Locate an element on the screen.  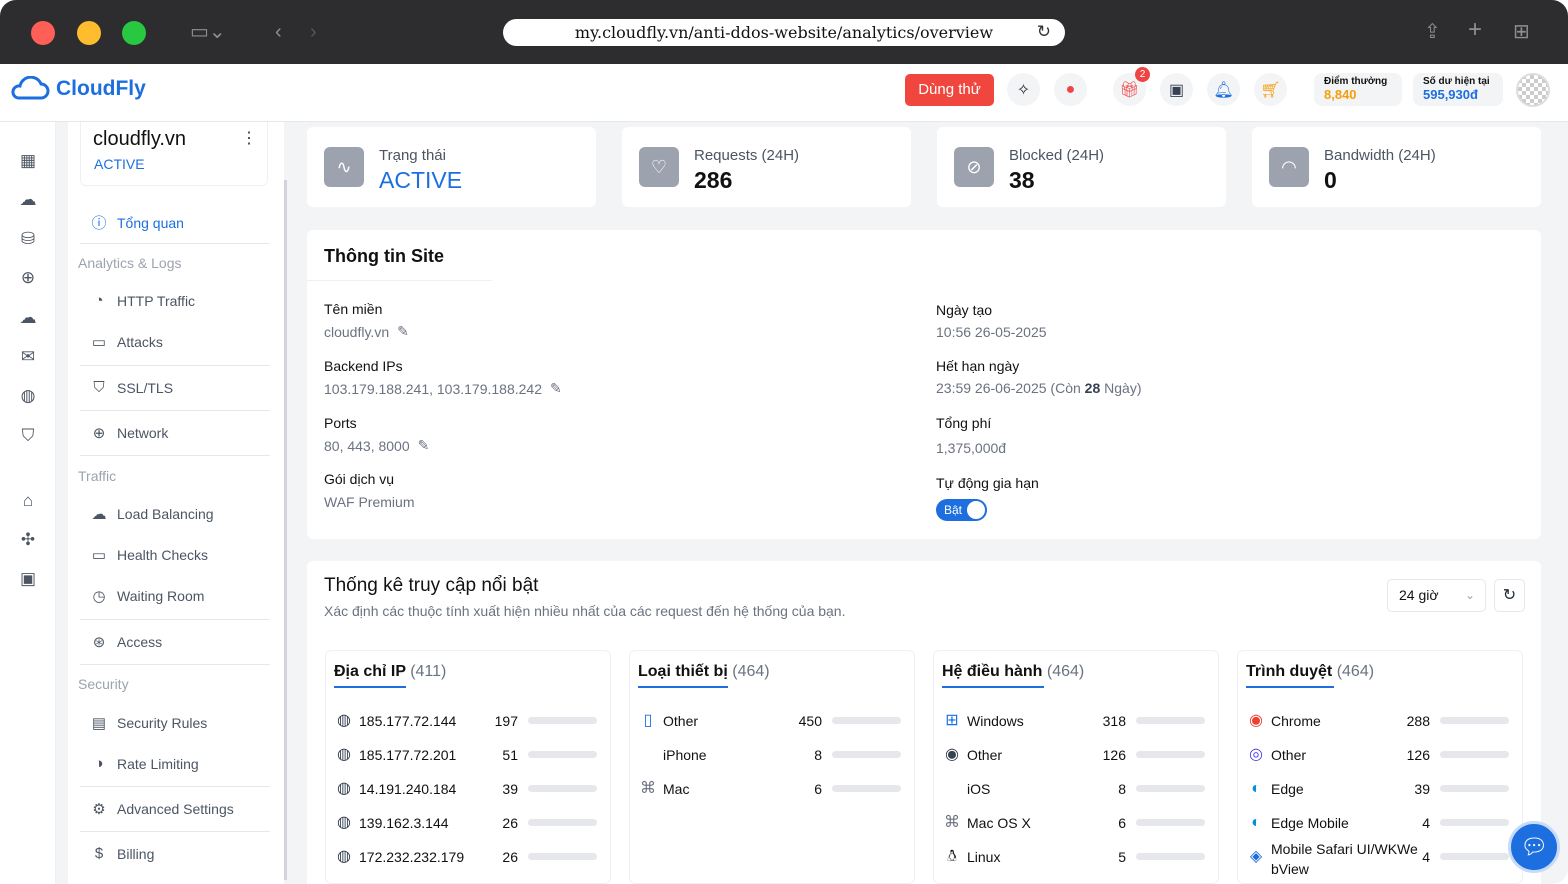
sidebar-item-access: ⊛ Access is located at coordinates (126, 642).